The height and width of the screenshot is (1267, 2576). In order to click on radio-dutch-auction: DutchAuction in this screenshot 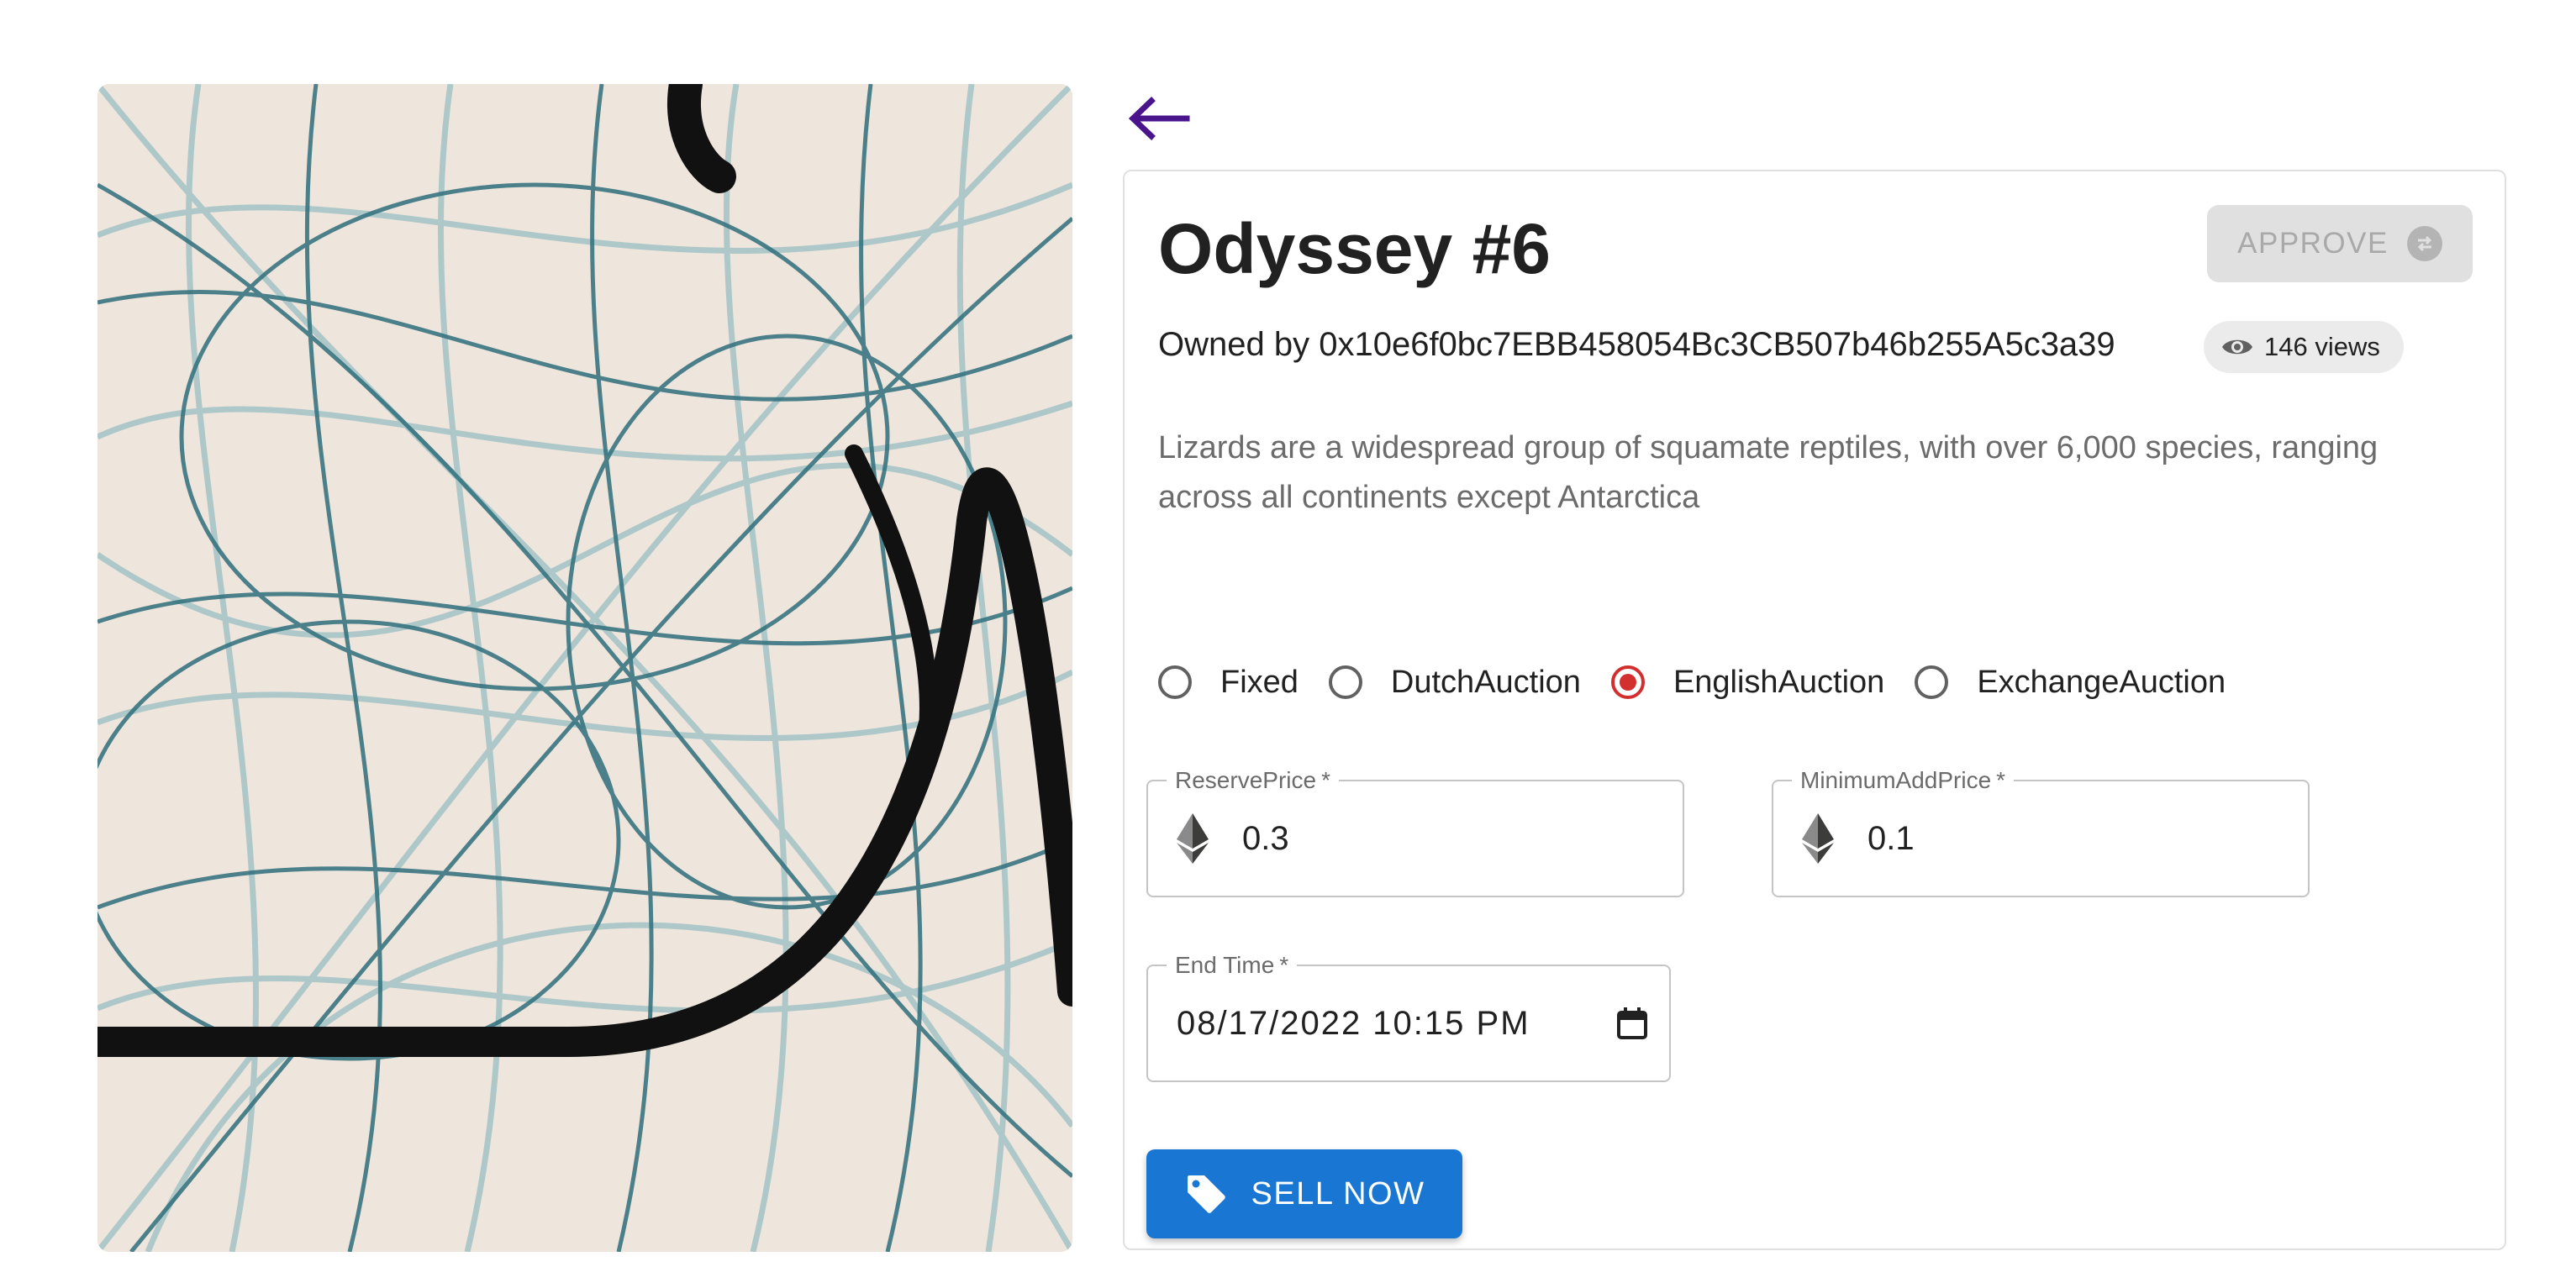, I will do `click(1454, 682)`.